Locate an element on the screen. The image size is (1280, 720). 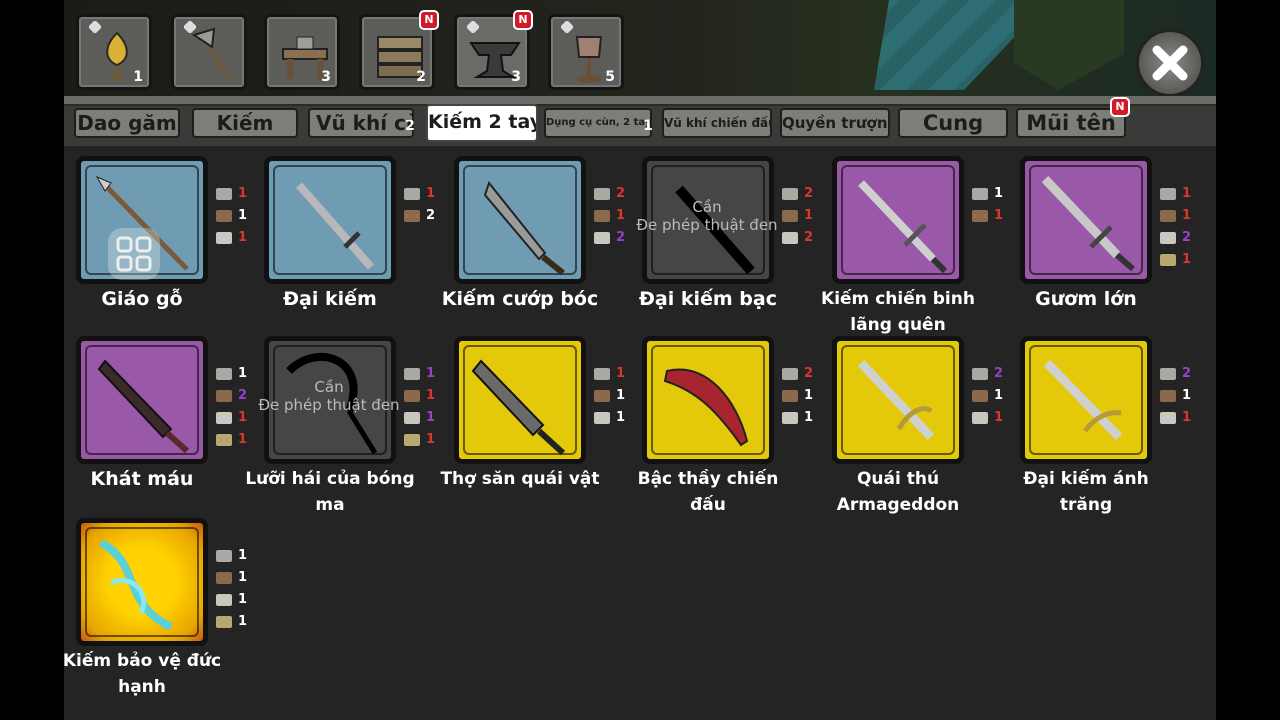
grid-menu-button is located at coordinates (134, 254).